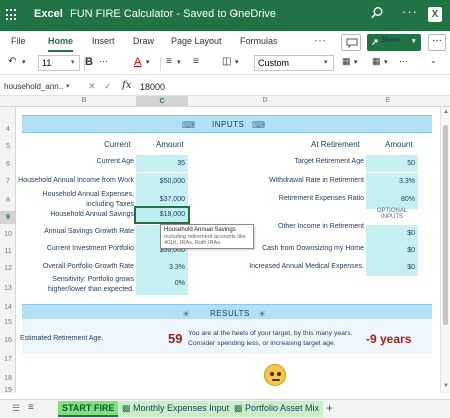 The width and height of the screenshot is (450, 418). Describe the element at coordinates (162, 163) in the screenshot. I see `current-age-cell: 35` at that location.